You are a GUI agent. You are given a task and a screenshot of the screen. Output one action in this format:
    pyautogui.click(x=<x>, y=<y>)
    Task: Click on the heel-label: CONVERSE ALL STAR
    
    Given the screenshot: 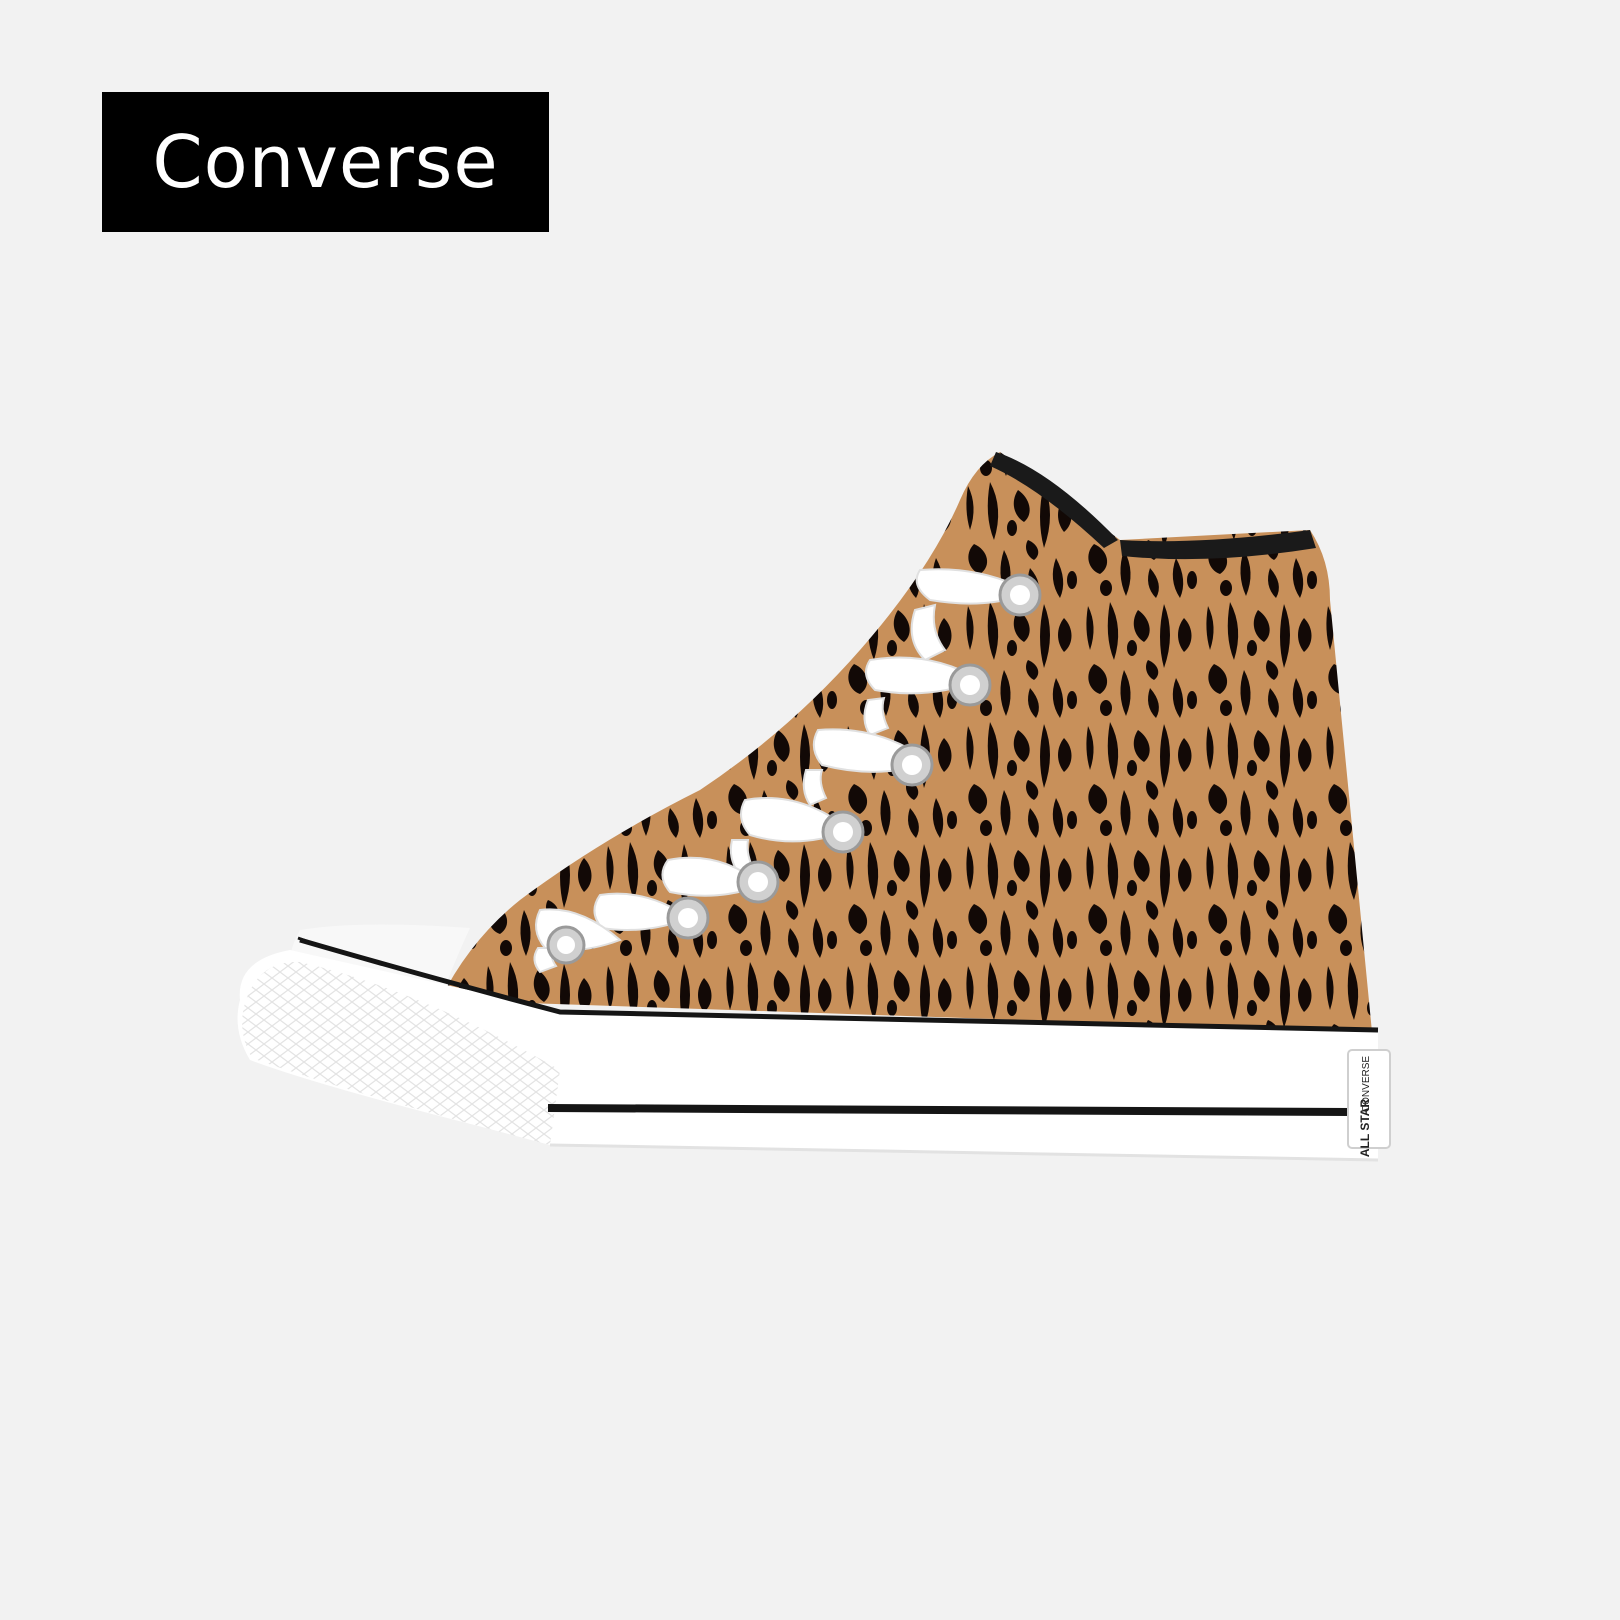 What is the action you would take?
    pyautogui.click(x=1369, y=1103)
    